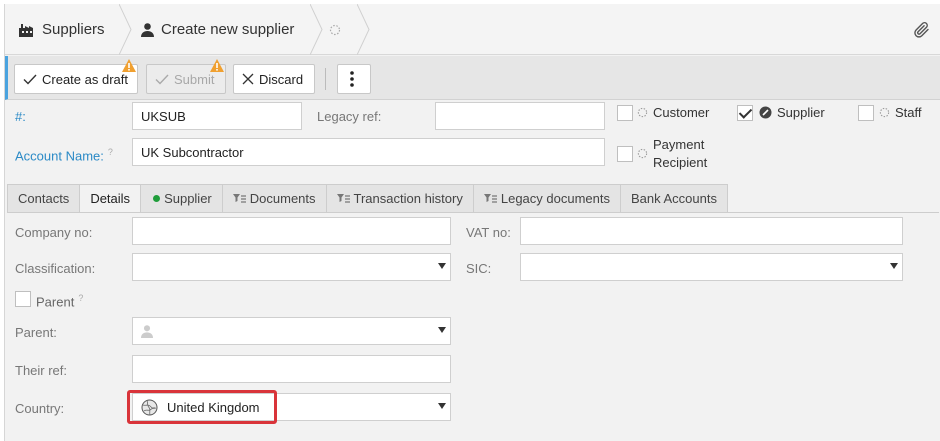 This screenshot has height=441, width=940. What do you see at coordinates (40, 408) in the screenshot?
I see `country-label: Country:` at bounding box center [40, 408].